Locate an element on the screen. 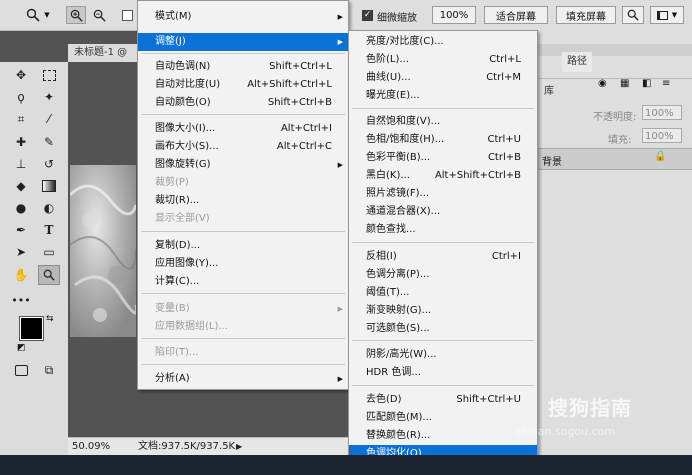  layer-row: 背景 🔒 is located at coordinates (615, 159).